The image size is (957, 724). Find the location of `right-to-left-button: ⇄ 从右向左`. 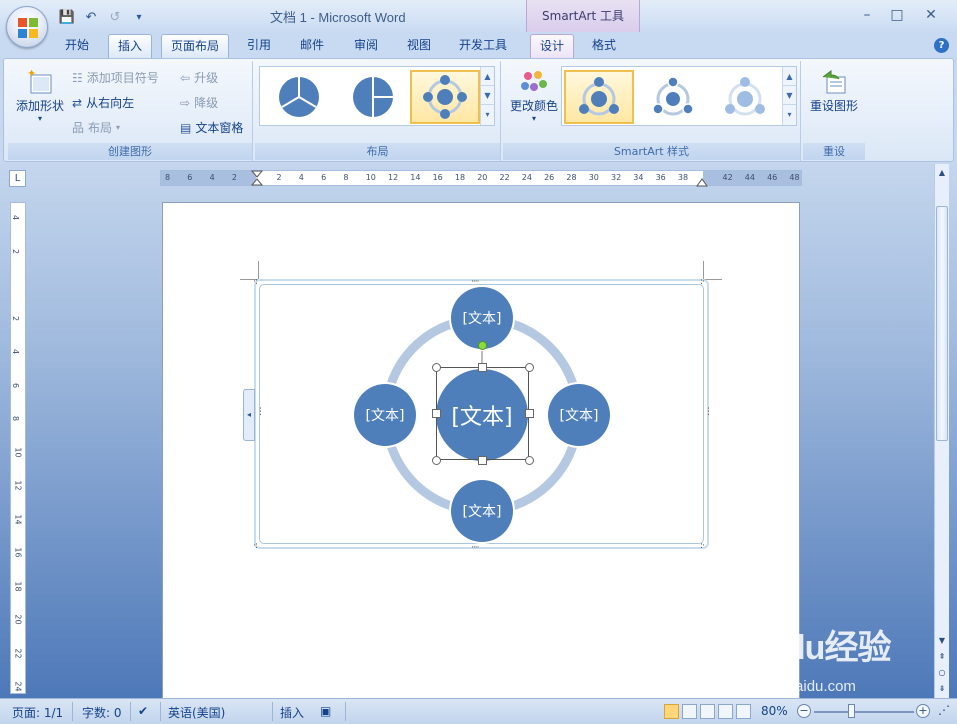

right-to-left-button: ⇄ 从右向左 is located at coordinates (103, 102).